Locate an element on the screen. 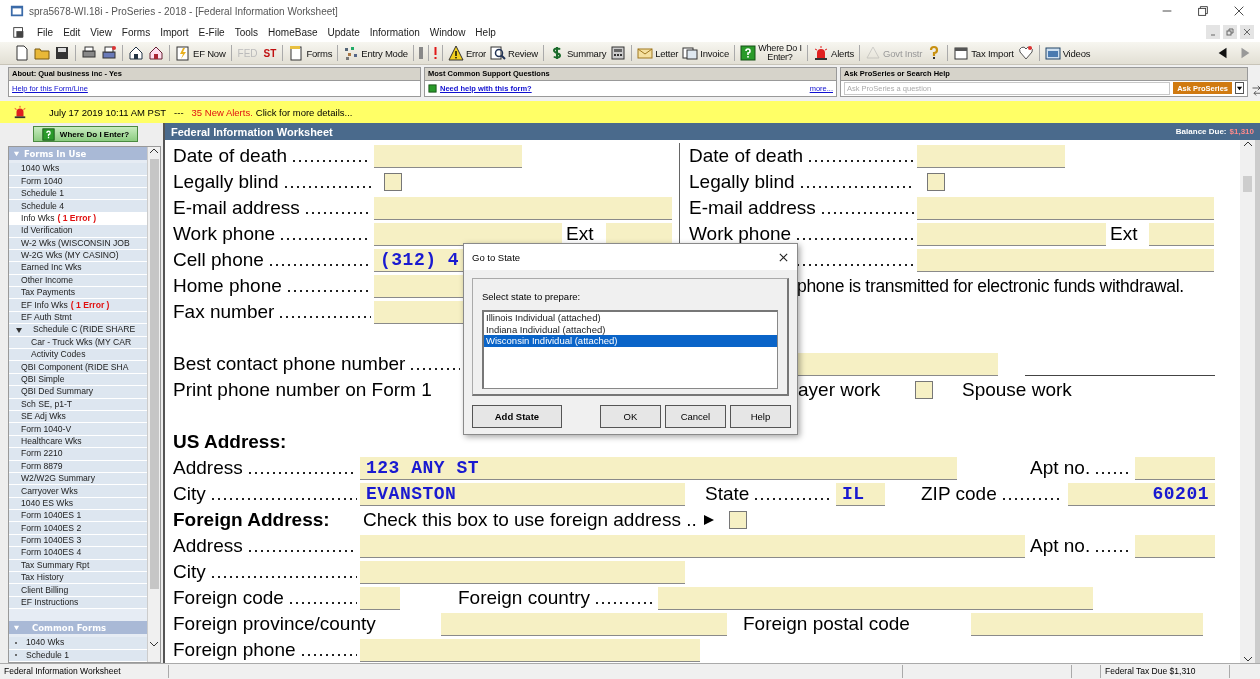 This screenshot has height=679, width=1260. dropdown-button is located at coordinates (1239, 88).